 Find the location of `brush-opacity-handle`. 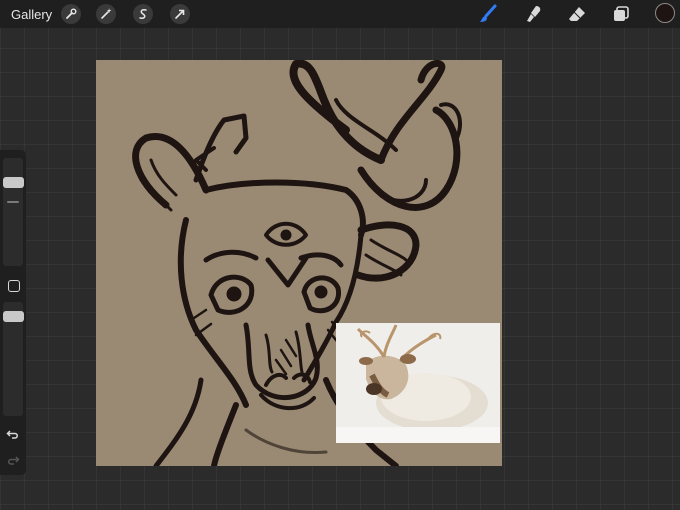

brush-opacity-handle is located at coordinates (13, 316).